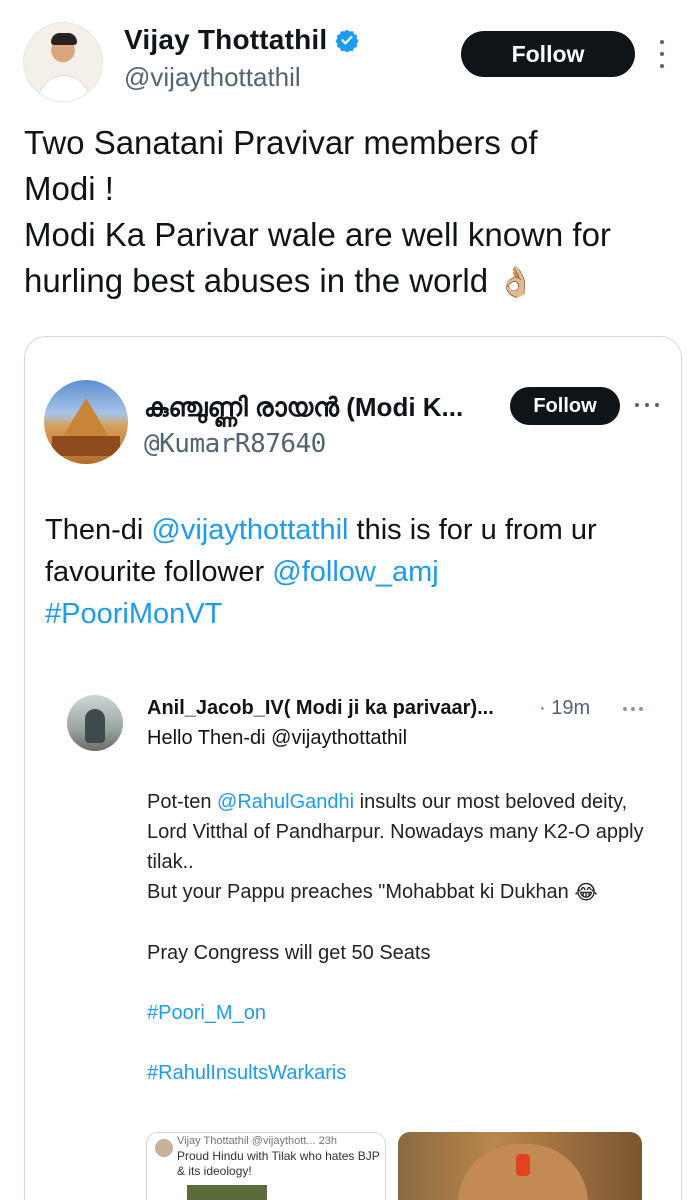 The width and height of the screenshot is (691, 1200). What do you see at coordinates (548, 54) in the screenshot?
I see `follow-button: Follow` at bounding box center [548, 54].